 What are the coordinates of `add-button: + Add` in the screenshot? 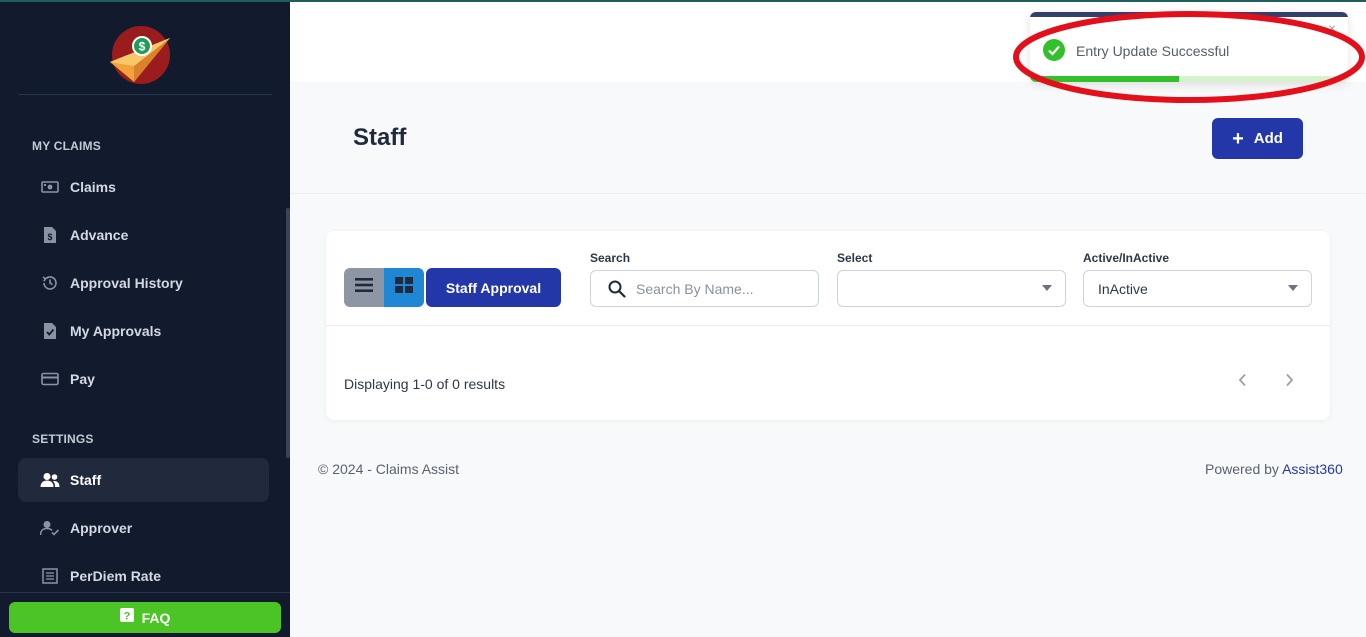 It's located at (1257, 138).